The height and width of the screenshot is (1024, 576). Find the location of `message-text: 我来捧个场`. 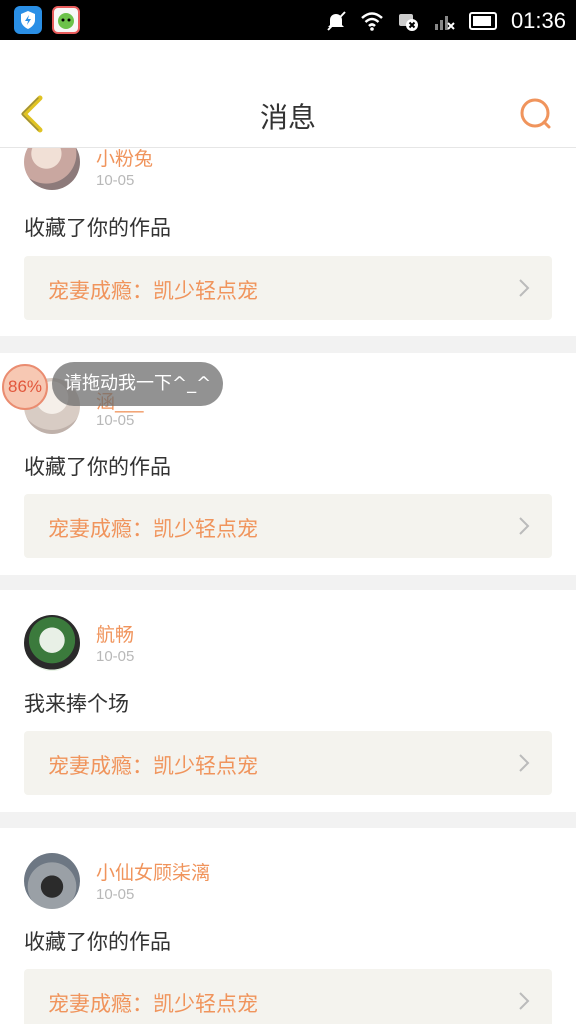

message-text: 我来捧个场 is located at coordinates (76, 704).